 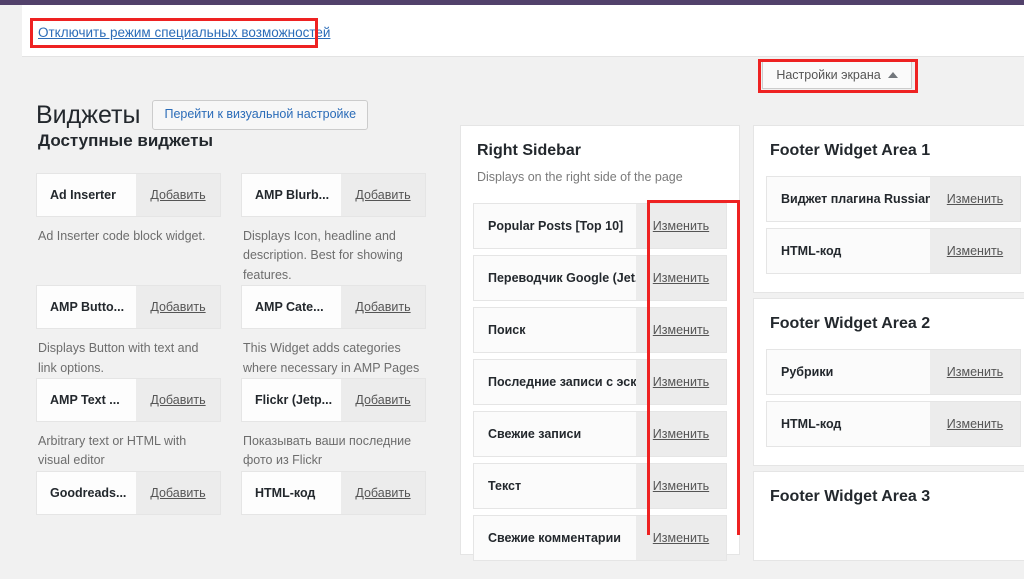 I want to click on available-widget-card: AMP Cate... Добавить, so click(x=333, y=307).